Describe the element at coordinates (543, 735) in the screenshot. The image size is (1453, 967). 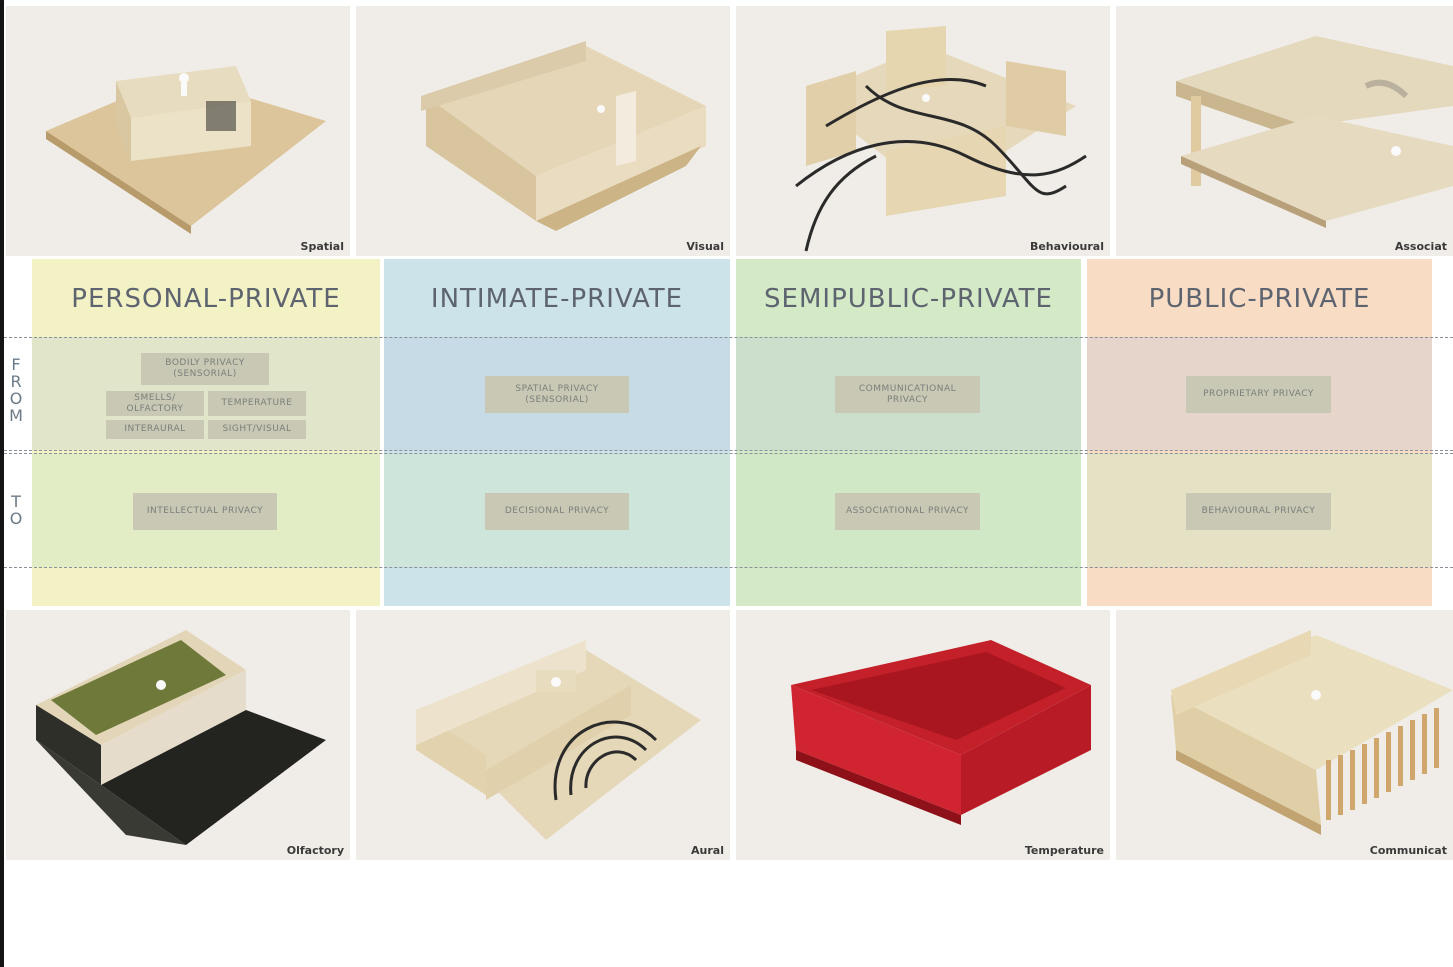
I see `photo-aural-model: Aural` at that location.